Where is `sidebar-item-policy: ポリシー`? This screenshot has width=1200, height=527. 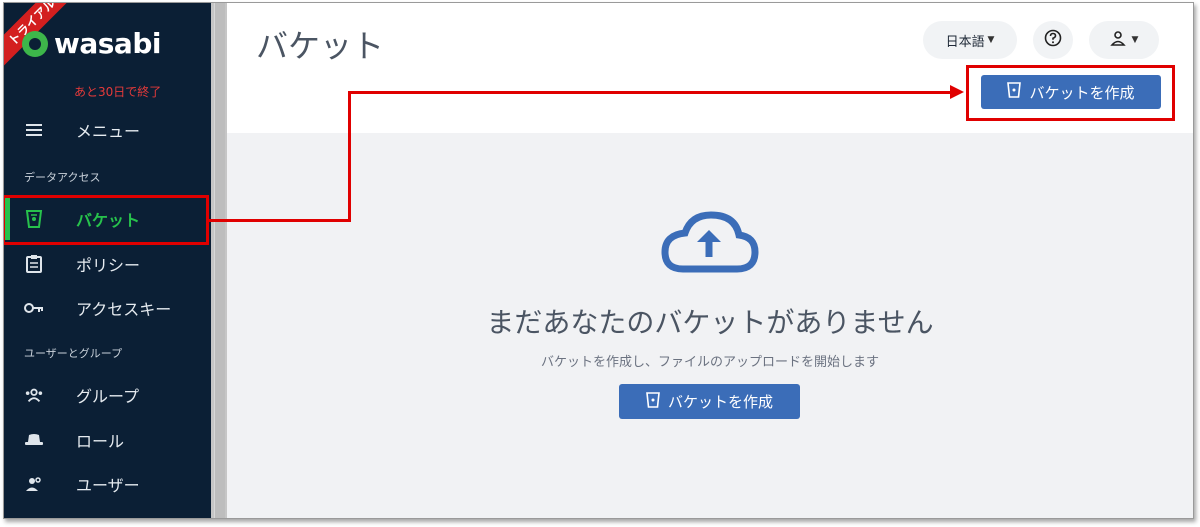
sidebar-item-policy: ポリシー is located at coordinates (107, 264).